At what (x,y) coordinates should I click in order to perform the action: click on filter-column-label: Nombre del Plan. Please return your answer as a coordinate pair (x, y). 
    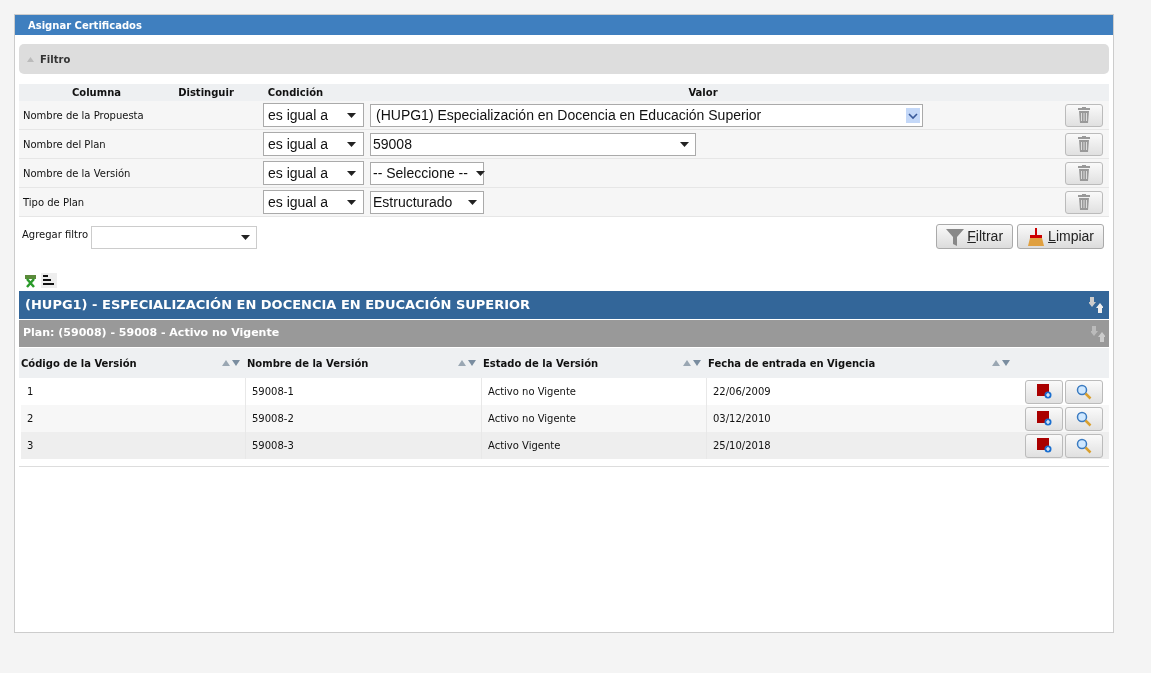
    Looking at the image, I should click on (64, 144).